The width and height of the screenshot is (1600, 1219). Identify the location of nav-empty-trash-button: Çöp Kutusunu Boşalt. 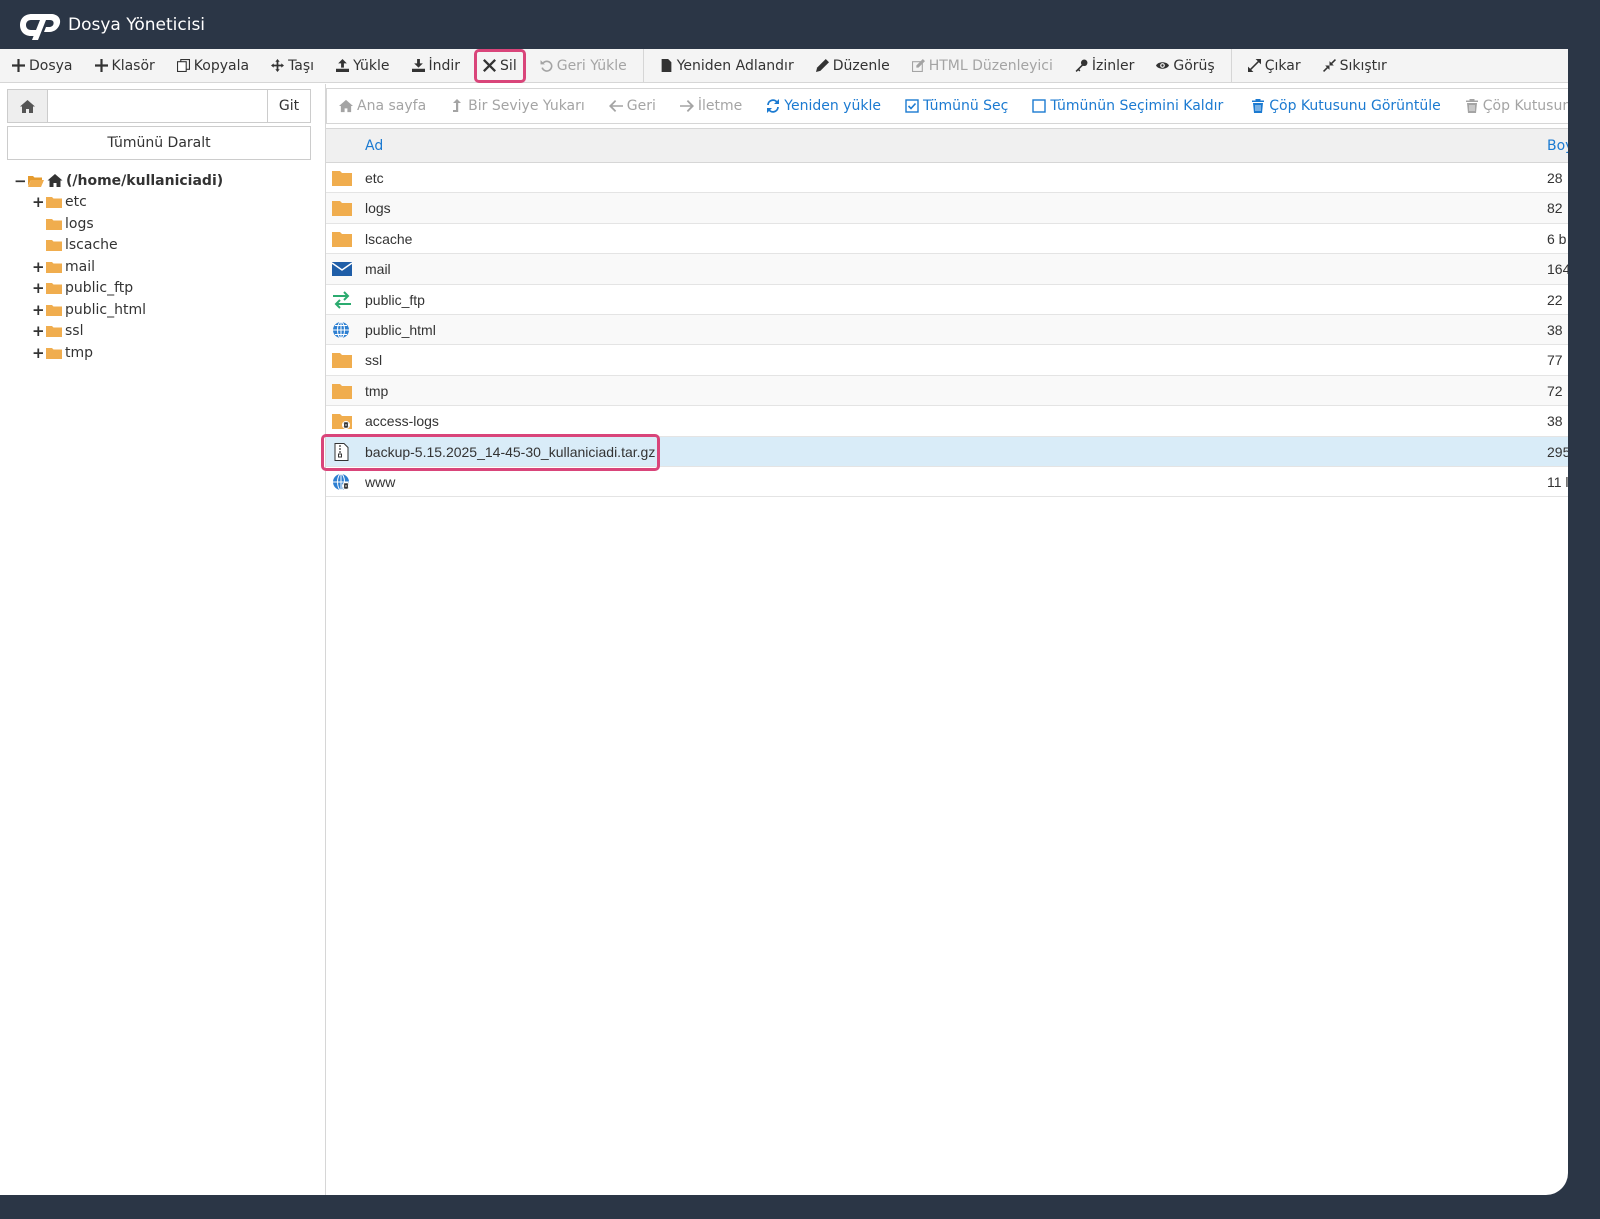
(1516, 106).